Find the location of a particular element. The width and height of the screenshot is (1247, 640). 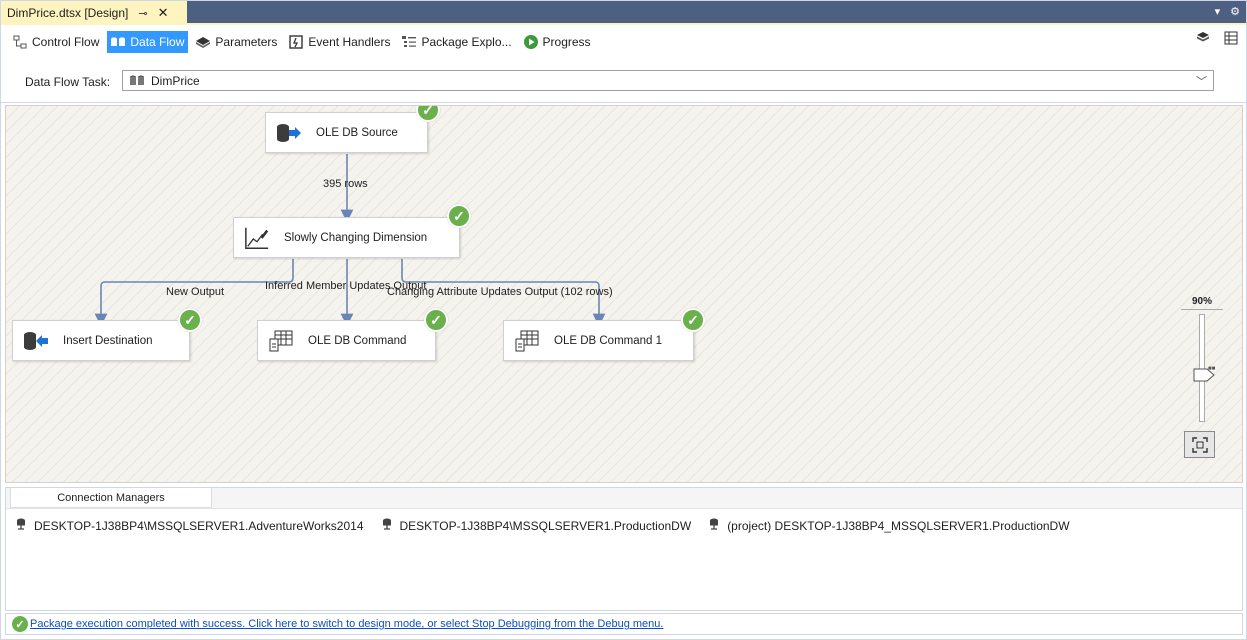

tab-strip-actions: ▾ ⚙ is located at coordinates (1227, 11).